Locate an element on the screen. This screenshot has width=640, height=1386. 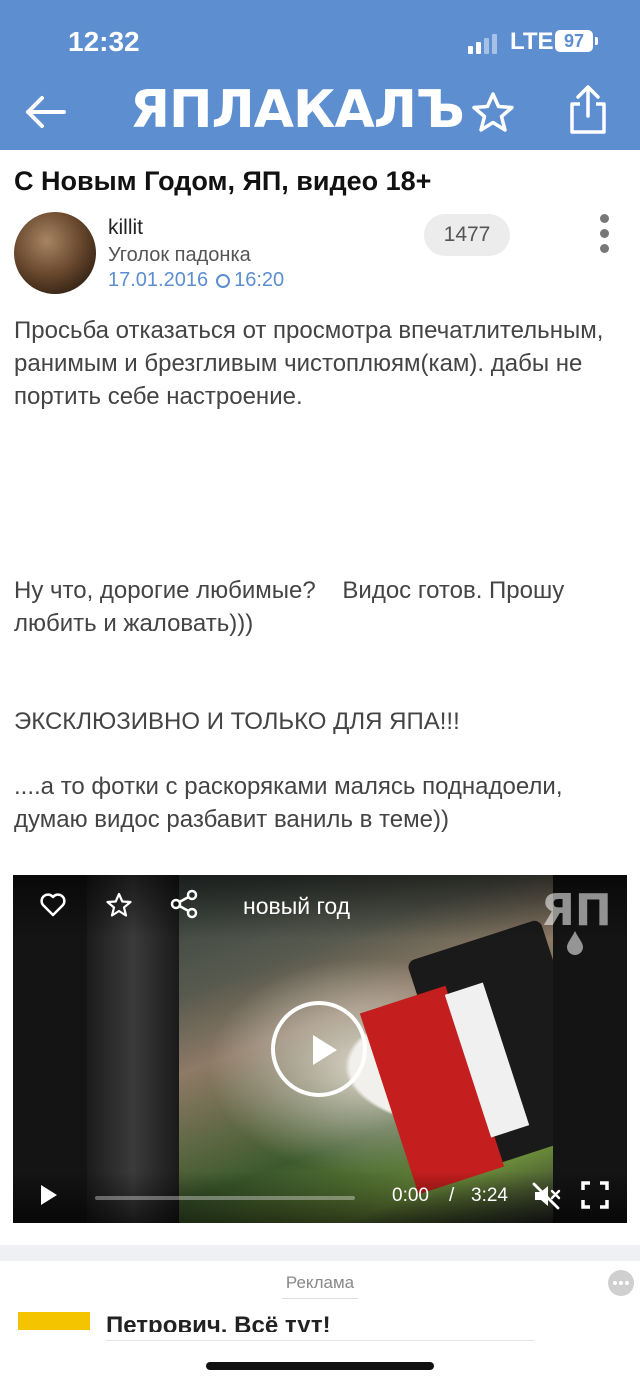
home-indicator is located at coordinates (320, 1366).